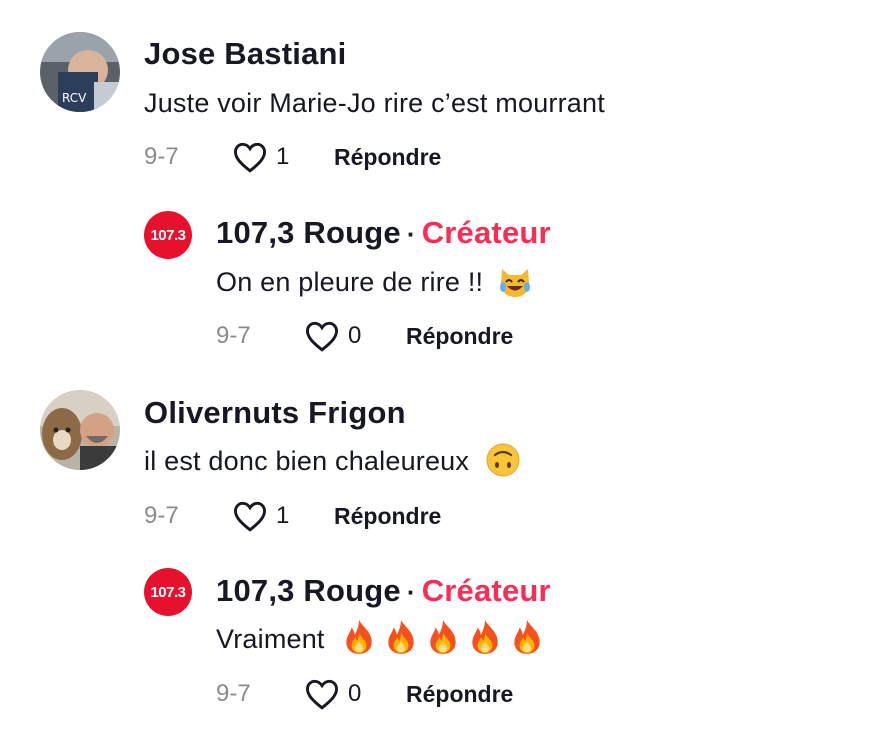 The image size is (882, 738). Describe the element at coordinates (514, 282) in the screenshot. I see `cat-tears-of-joy-icon` at that location.